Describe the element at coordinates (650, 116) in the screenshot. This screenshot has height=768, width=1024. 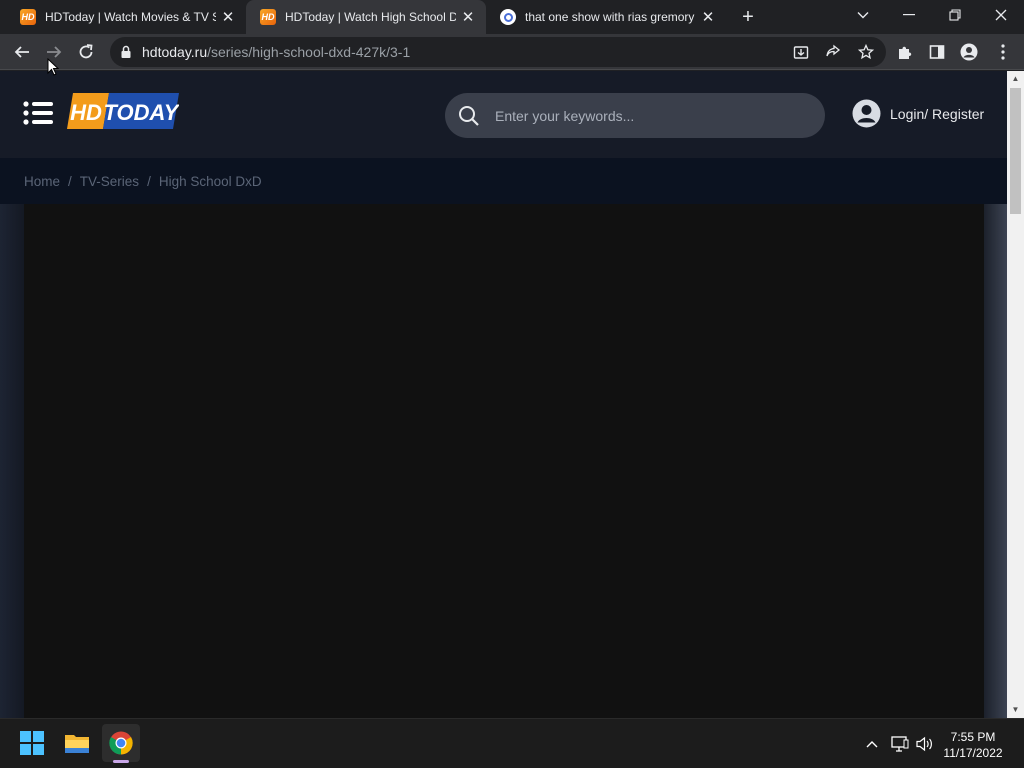
I see `search-input` at that location.